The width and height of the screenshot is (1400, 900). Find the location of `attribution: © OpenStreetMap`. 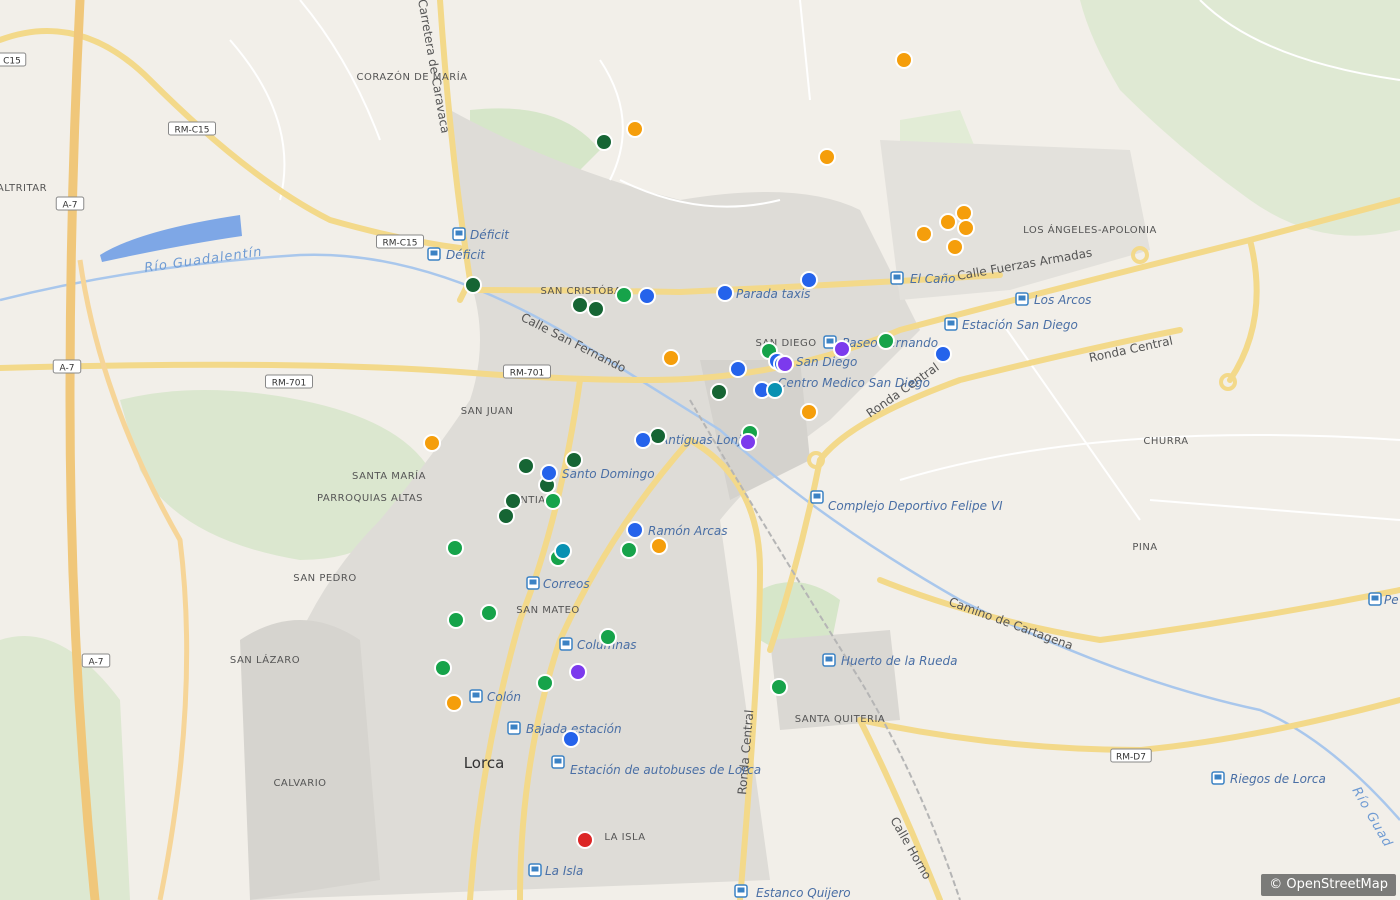

attribution: © OpenStreetMap is located at coordinates (1328, 885).